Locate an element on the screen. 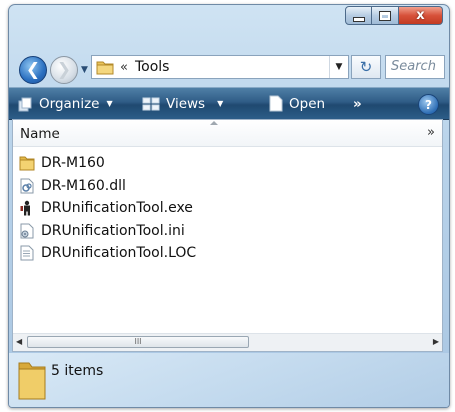 The height and width of the screenshot is (412, 455). horizontal-scrollbar: ◀ III ▶ is located at coordinates (227, 342).